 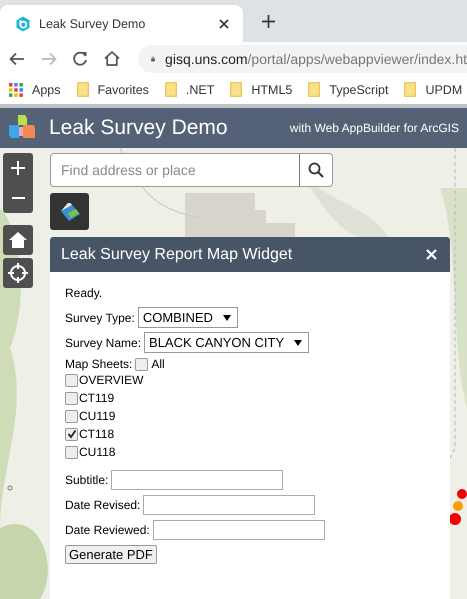 I want to click on search-icon, so click(x=316, y=170).